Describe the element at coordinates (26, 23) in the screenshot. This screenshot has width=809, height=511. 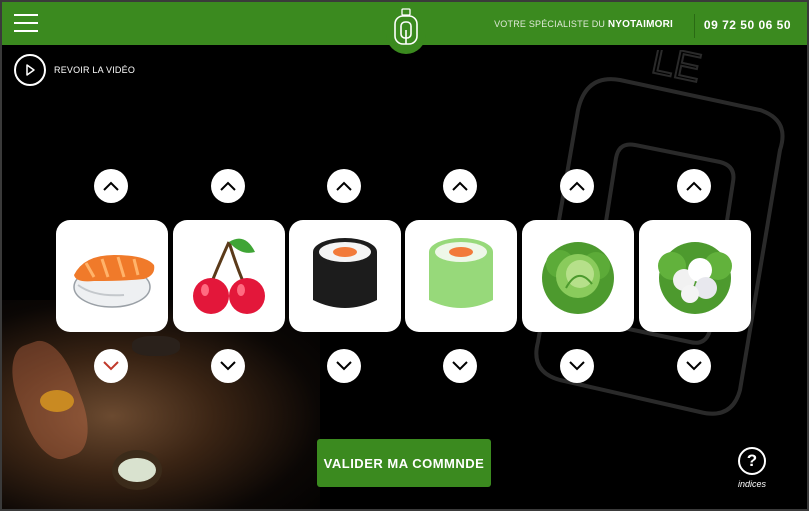
I see `hamburger-icon` at that location.